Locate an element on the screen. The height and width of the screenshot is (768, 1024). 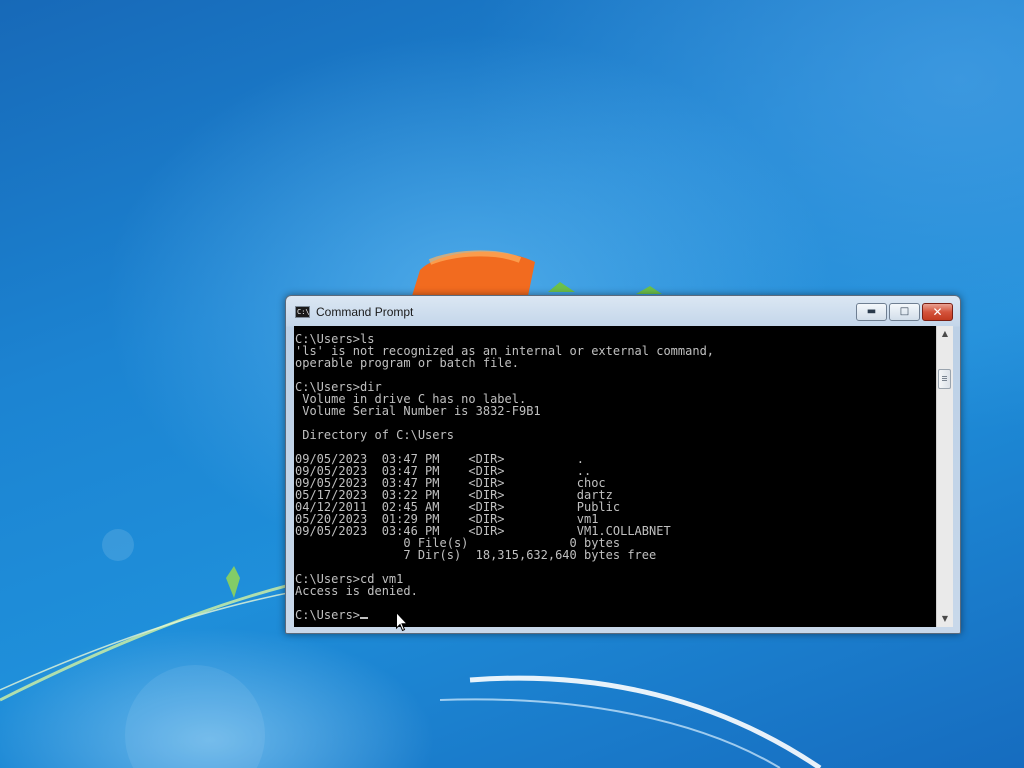
vertical-scrollbar: ▲ ▼ is located at coordinates (944, 476).